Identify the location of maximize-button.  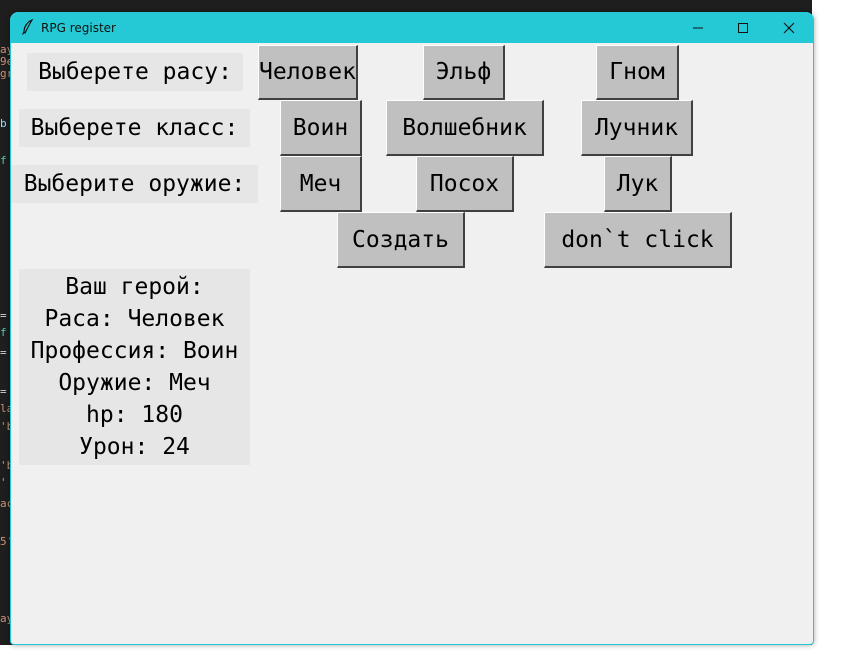
(743, 28).